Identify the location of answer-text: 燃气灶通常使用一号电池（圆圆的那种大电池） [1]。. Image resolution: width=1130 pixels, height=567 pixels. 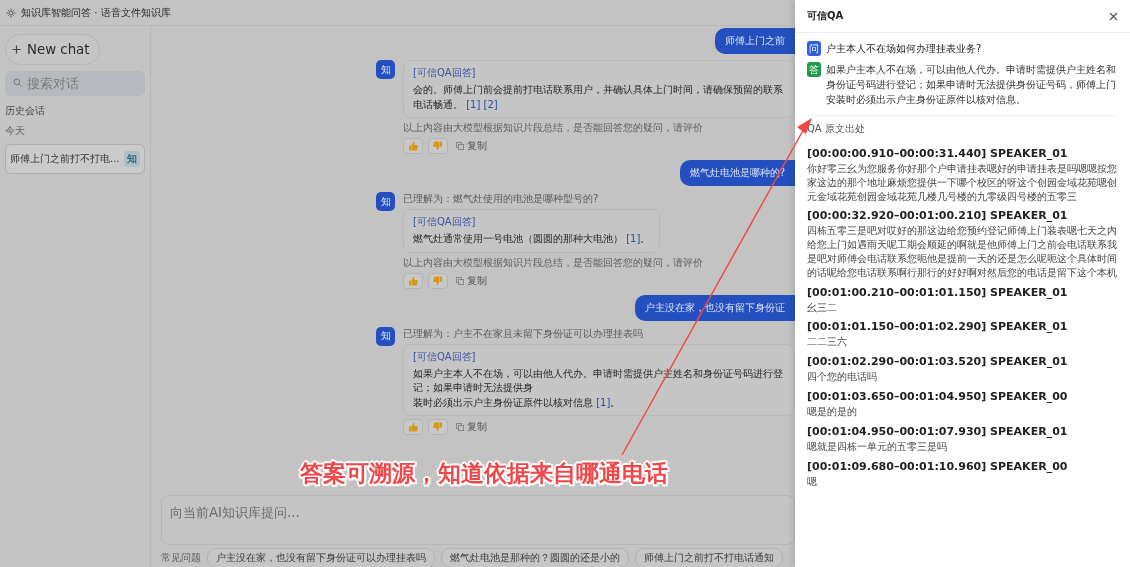
(532, 239).